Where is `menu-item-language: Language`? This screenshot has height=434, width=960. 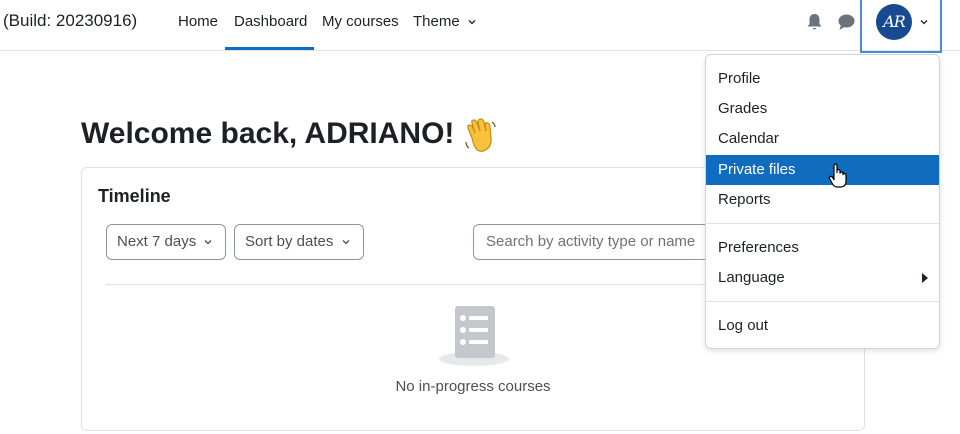
menu-item-language: Language is located at coordinates (822, 278).